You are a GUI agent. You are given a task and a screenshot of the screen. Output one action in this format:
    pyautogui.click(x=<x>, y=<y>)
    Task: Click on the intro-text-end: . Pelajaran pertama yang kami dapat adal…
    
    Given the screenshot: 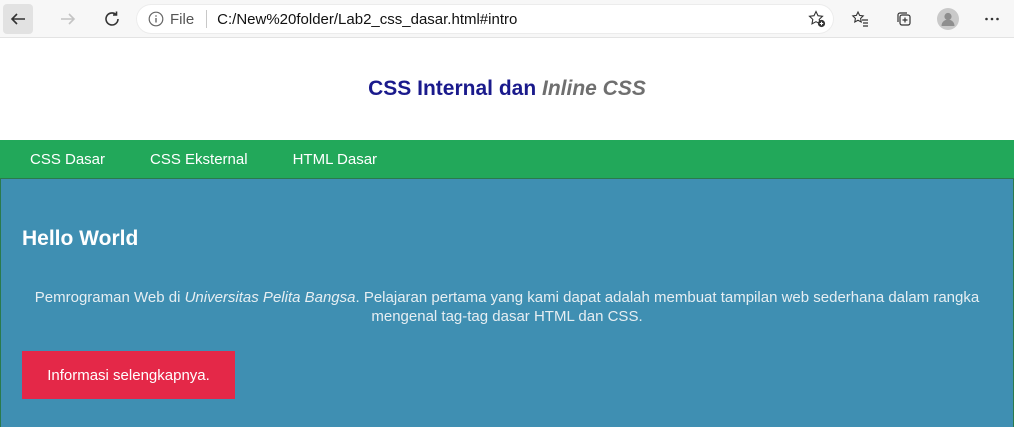 What is the action you would take?
    pyautogui.click(x=667, y=307)
    